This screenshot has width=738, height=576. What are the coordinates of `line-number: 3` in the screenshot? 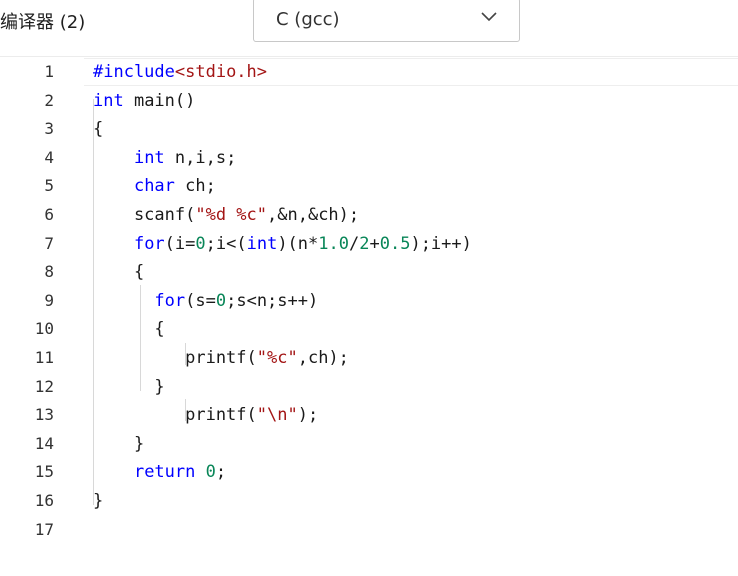 It's located at (49, 129).